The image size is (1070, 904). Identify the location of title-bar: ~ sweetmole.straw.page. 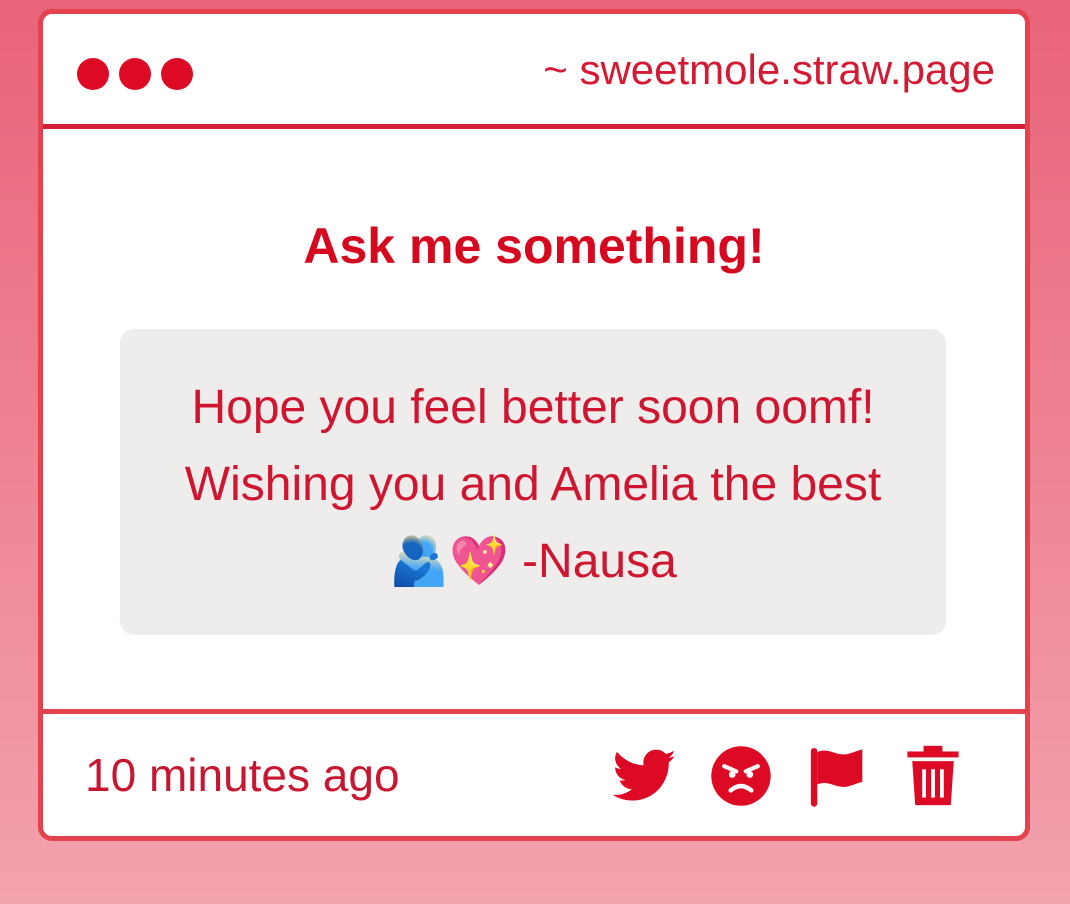
(534, 71).